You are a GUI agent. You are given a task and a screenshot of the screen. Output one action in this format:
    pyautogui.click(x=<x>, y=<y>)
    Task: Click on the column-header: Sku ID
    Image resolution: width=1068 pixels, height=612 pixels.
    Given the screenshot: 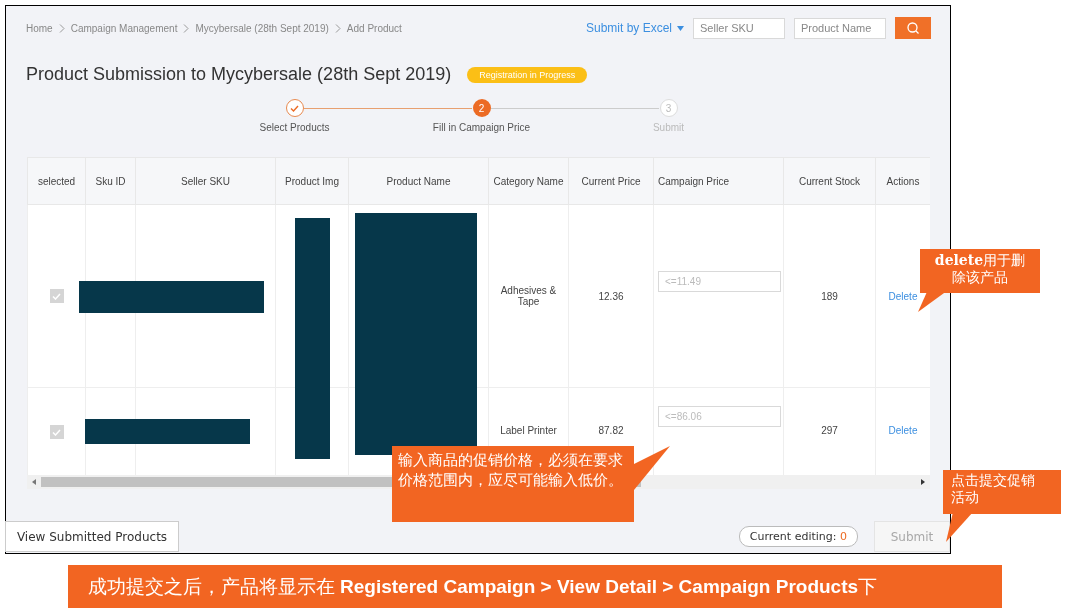 What is the action you would take?
    pyautogui.click(x=110, y=181)
    